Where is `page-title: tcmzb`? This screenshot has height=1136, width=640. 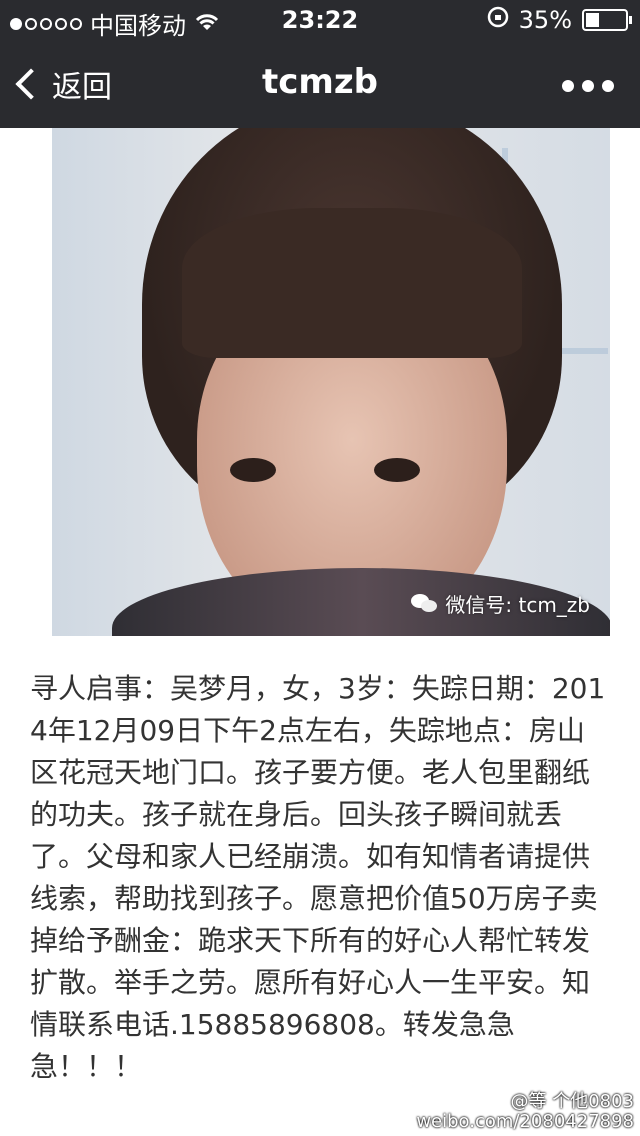 page-title: tcmzb is located at coordinates (320, 82).